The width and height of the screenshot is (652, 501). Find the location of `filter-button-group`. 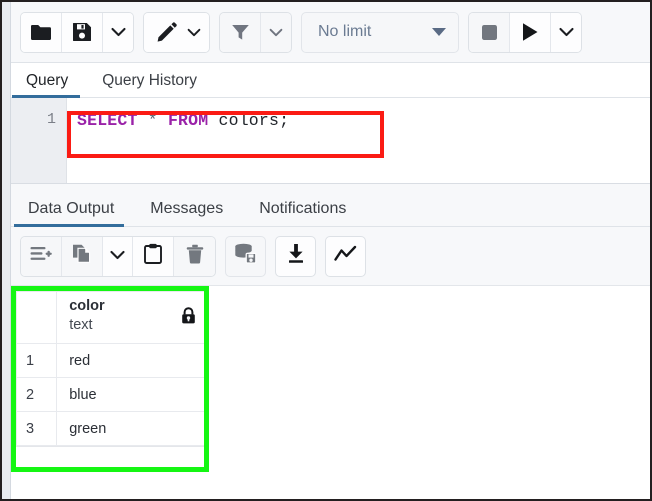

filter-button-group is located at coordinates (255, 32).